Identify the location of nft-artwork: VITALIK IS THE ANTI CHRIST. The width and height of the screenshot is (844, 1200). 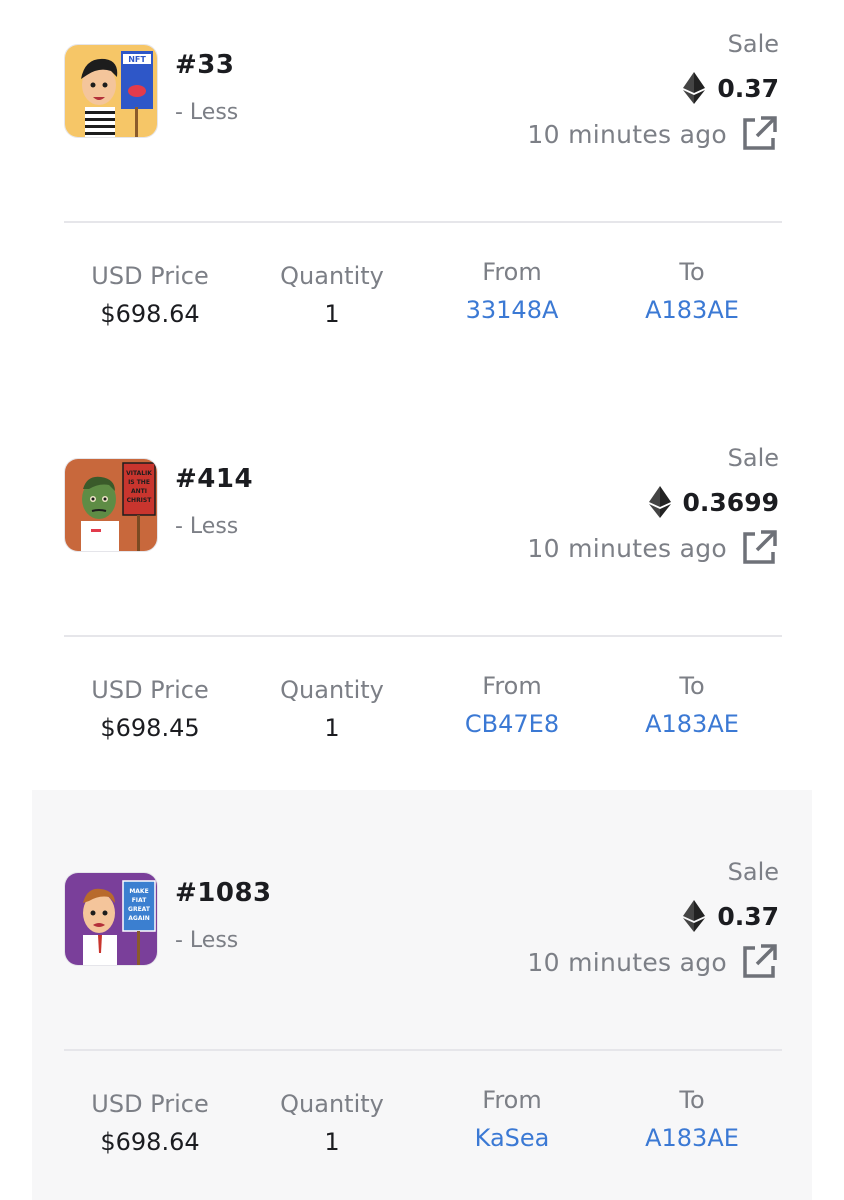
(111, 505).